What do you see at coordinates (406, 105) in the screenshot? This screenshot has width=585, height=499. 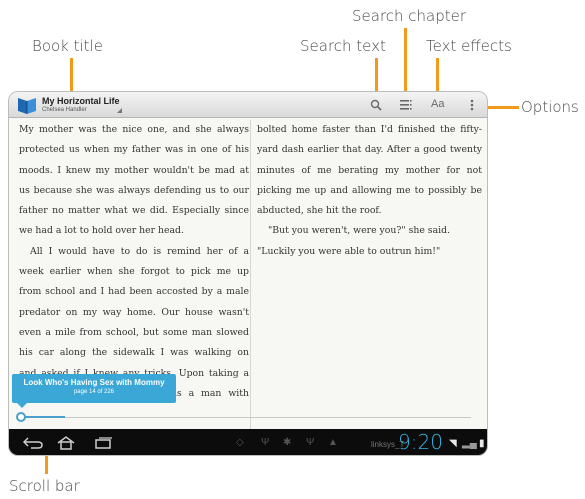 I see `chapter-list-icon` at bounding box center [406, 105].